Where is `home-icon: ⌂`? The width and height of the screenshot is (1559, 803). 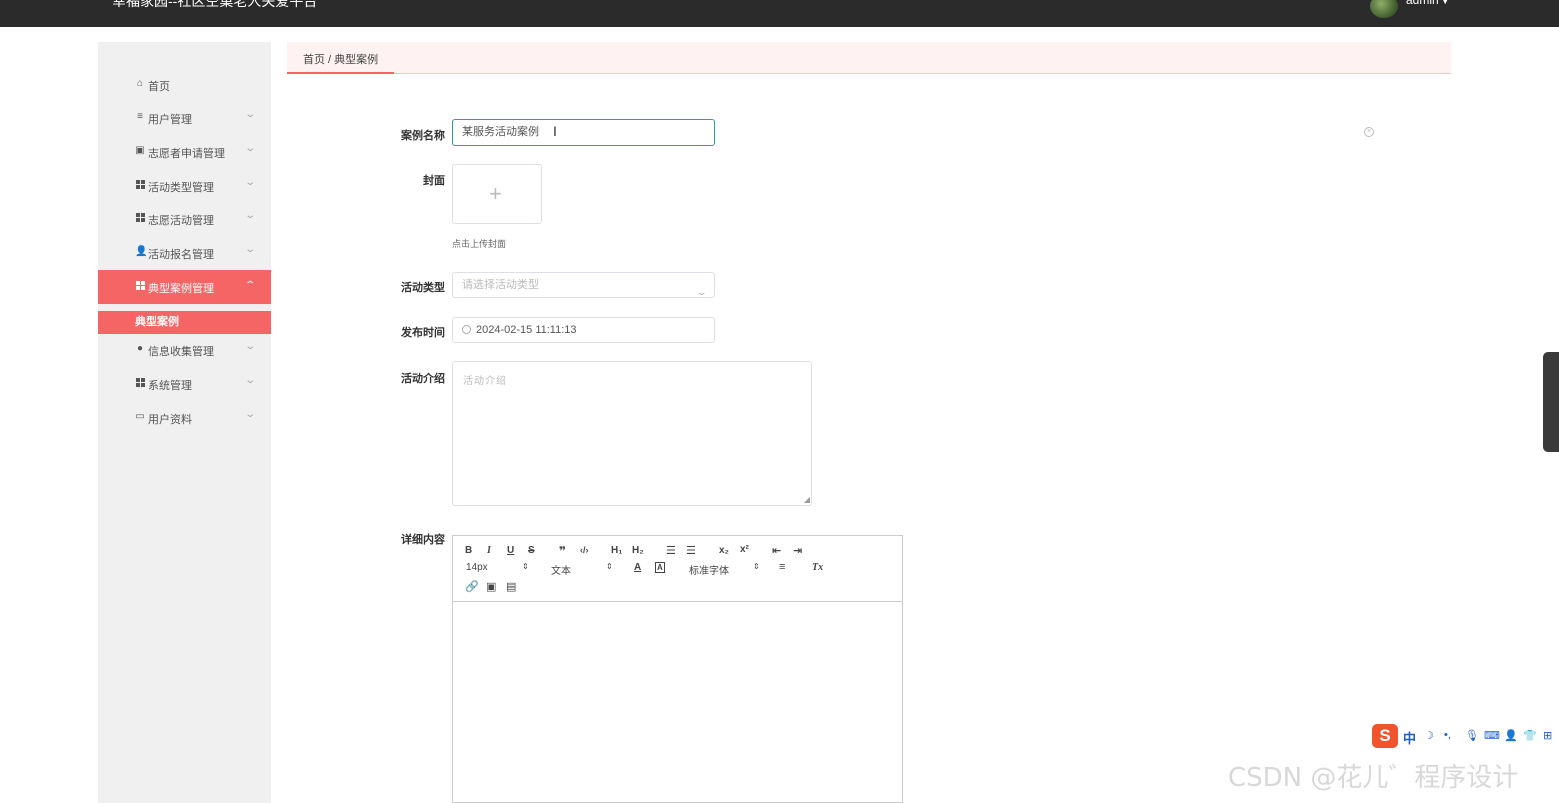
home-icon: ⌂ is located at coordinates (140, 83).